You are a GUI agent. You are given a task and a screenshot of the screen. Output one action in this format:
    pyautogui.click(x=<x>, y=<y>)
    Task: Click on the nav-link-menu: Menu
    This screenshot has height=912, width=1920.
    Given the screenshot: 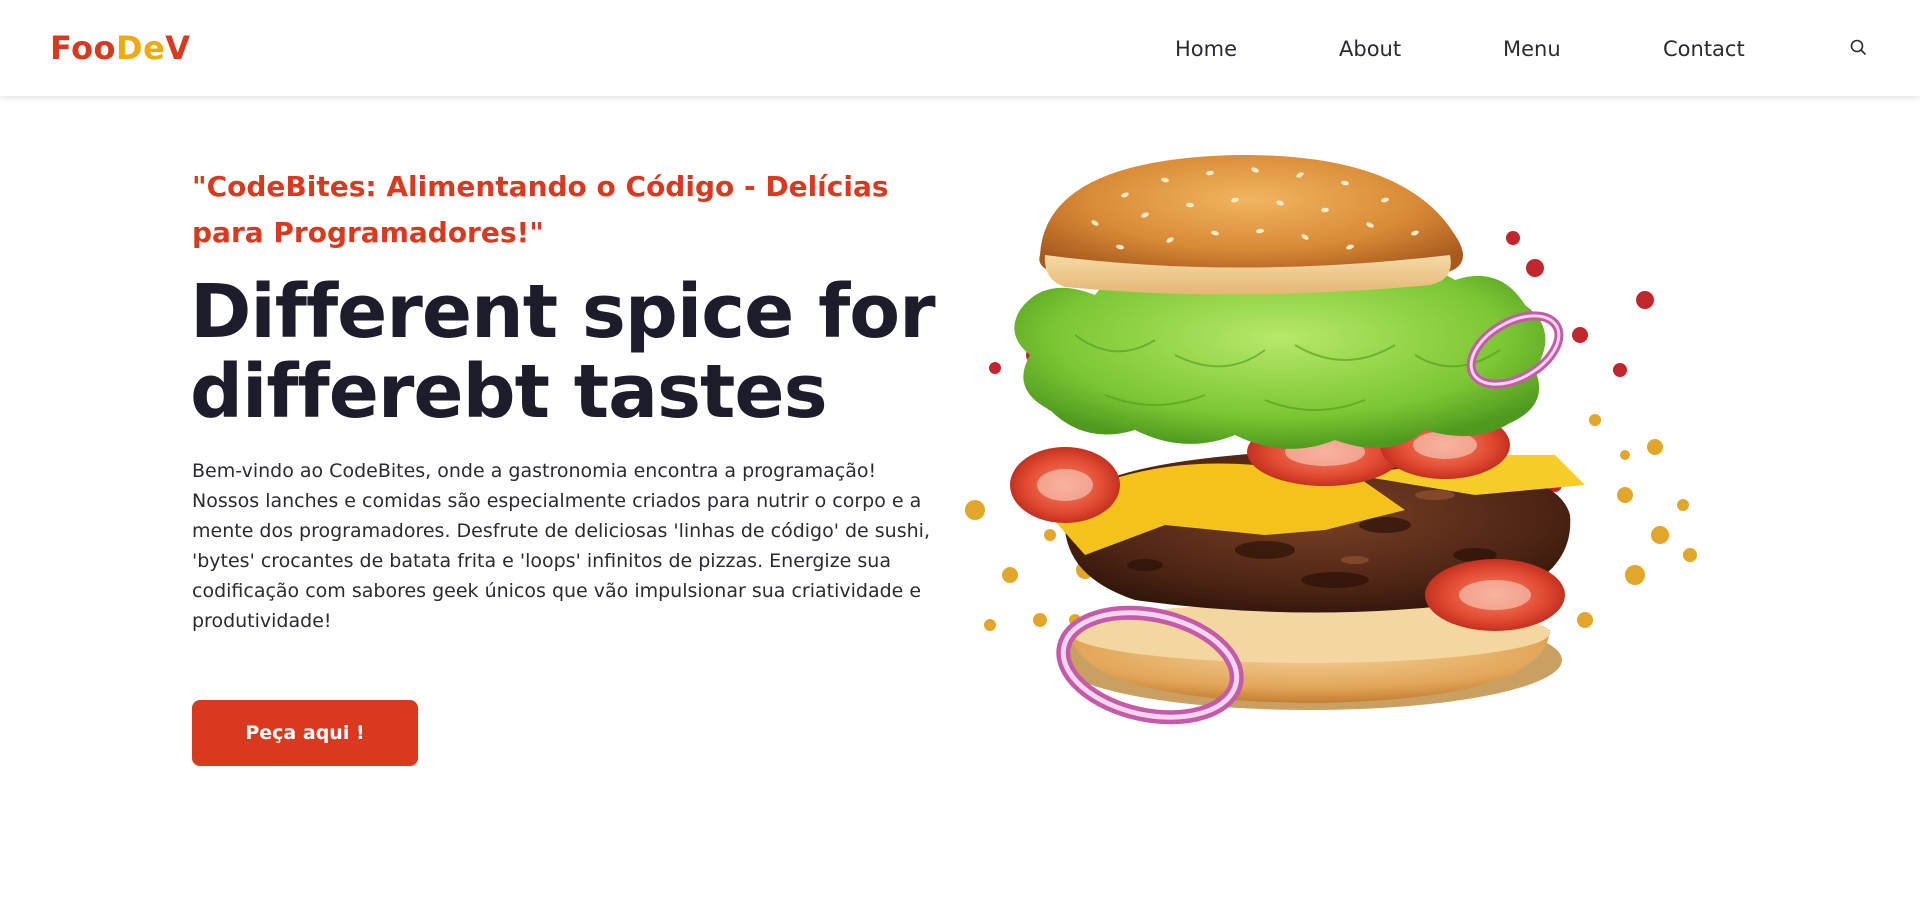 What is the action you would take?
    pyautogui.click(x=1532, y=49)
    